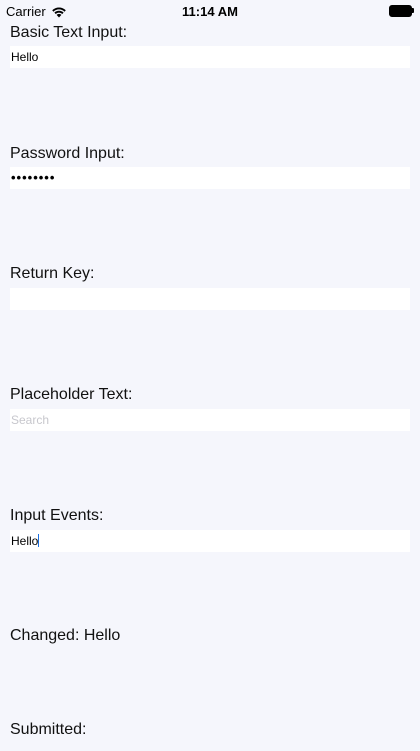  Describe the element at coordinates (25, 57) in the screenshot. I see `basic-text-input-value: Hello` at that location.